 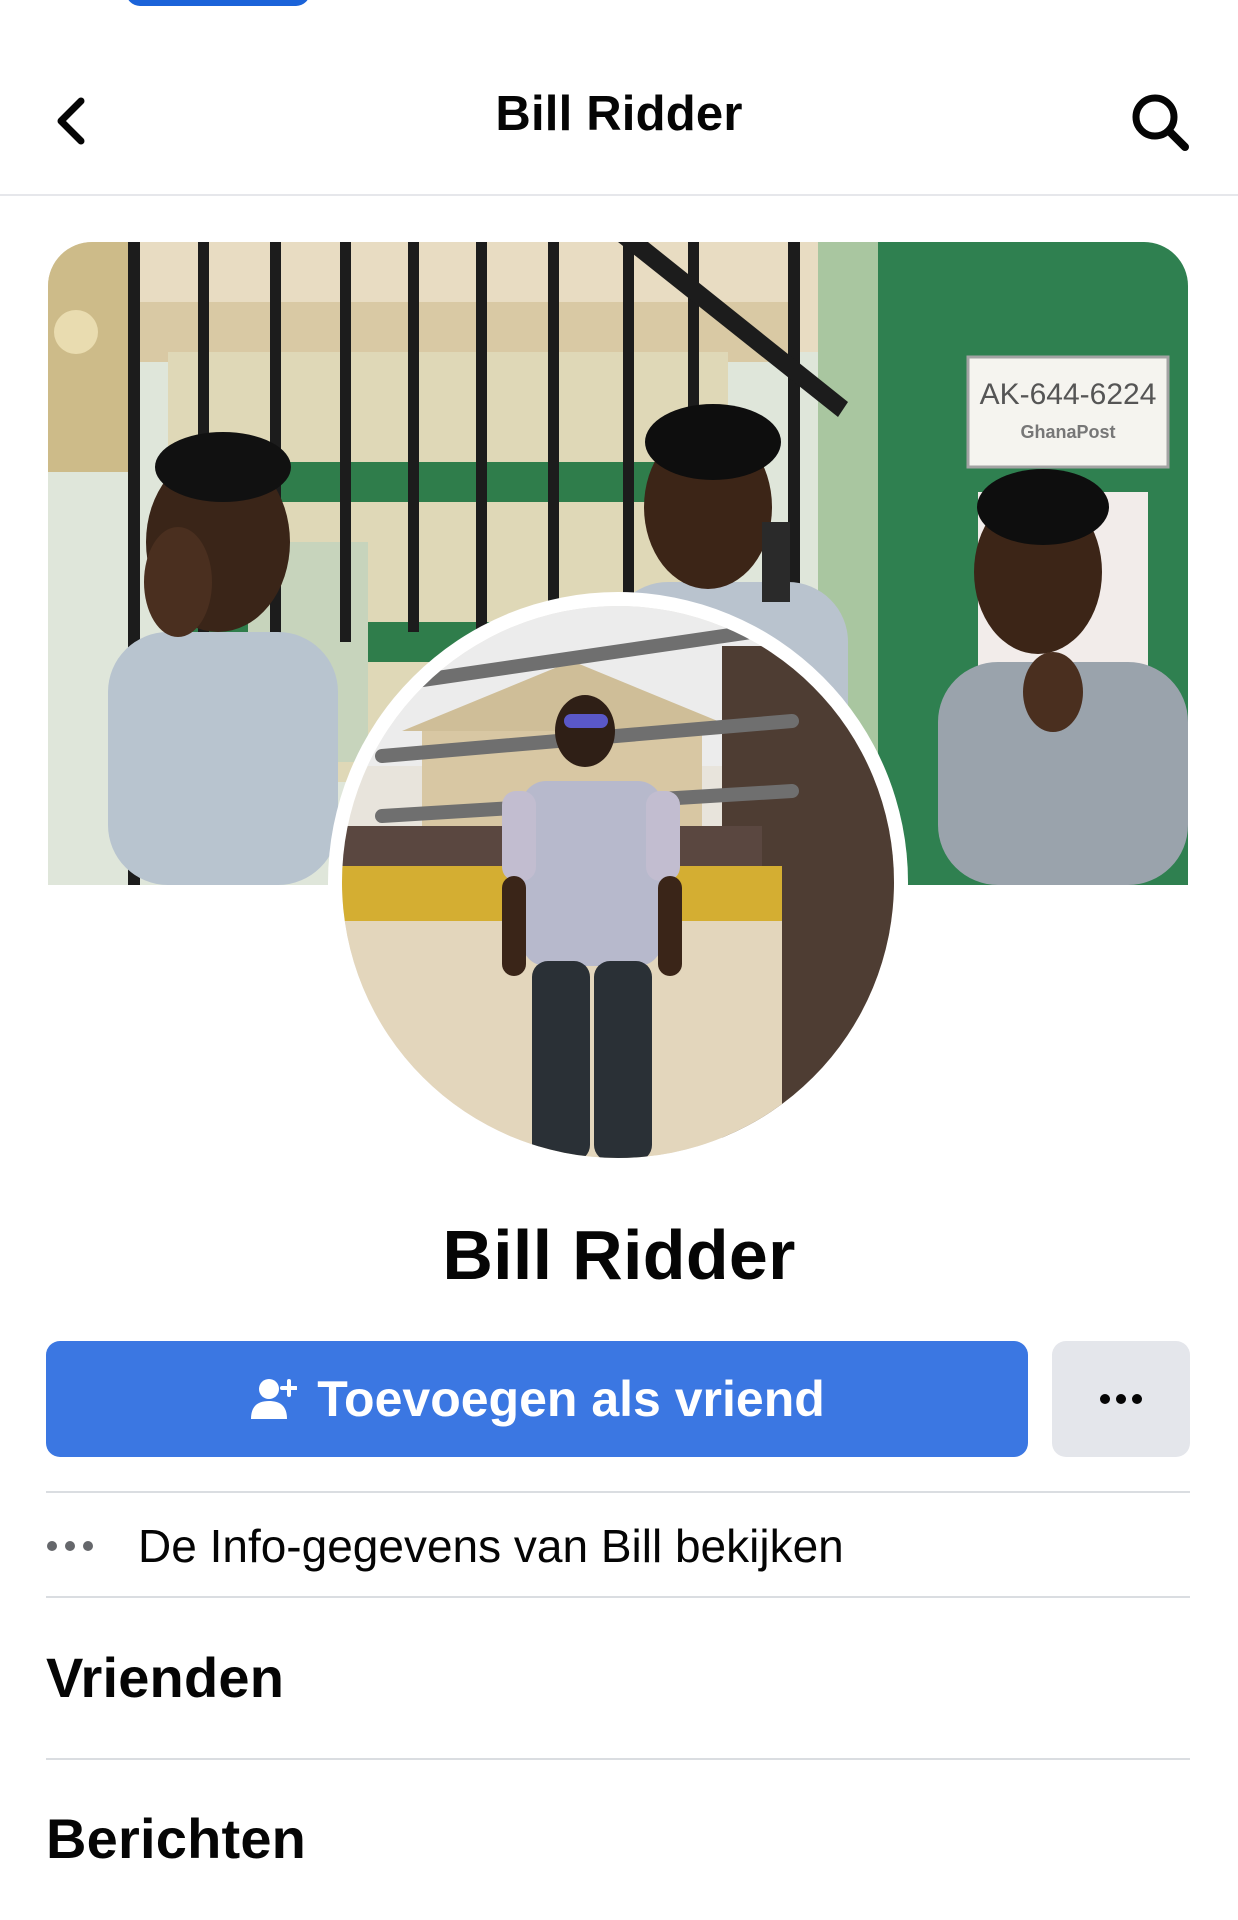 I want to click on more-options-button, so click(x=1121, y=1399).